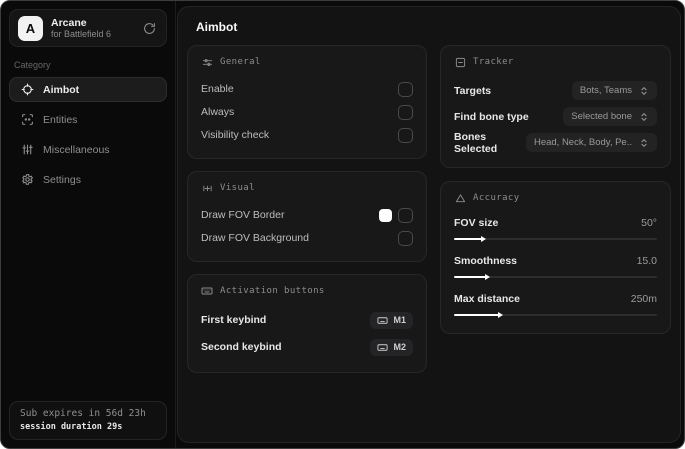  What do you see at coordinates (235, 135) in the screenshot?
I see `setting-label: Visibility check` at bounding box center [235, 135].